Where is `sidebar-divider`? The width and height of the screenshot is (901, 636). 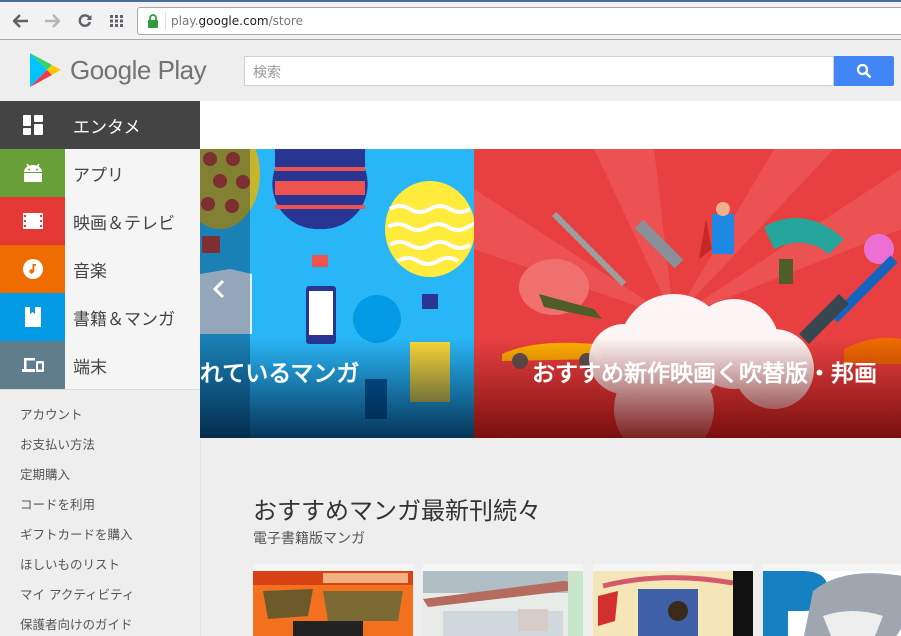 sidebar-divider is located at coordinates (100, 389).